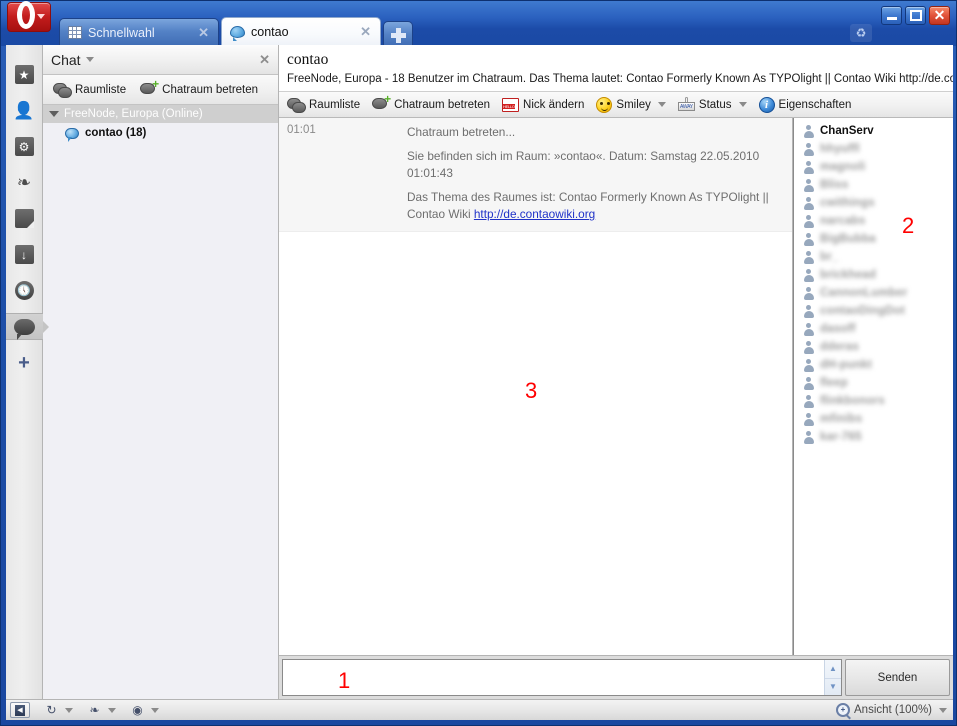  I want to click on send-button: Senden, so click(897, 677).